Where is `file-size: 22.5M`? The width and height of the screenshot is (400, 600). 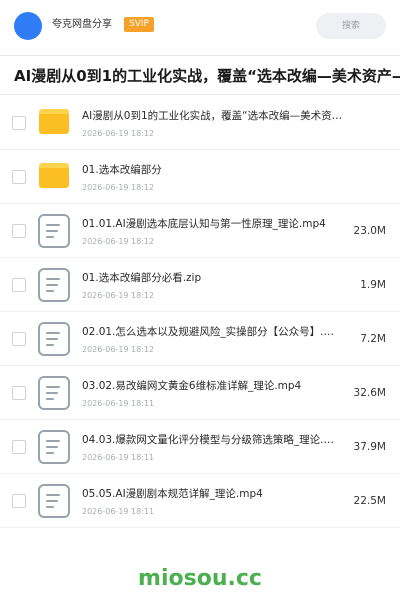 file-size: 22.5M is located at coordinates (369, 501).